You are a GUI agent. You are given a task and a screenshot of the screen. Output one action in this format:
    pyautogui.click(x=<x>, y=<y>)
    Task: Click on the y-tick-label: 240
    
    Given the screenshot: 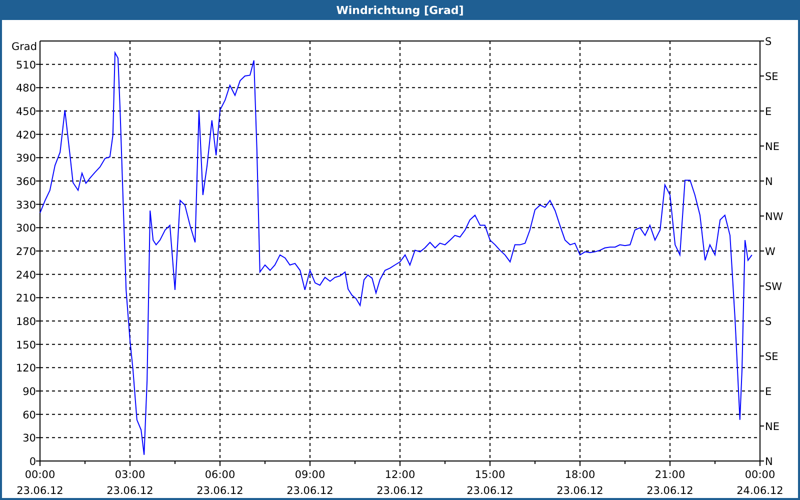 What is the action you would take?
    pyautogui.click(x=26, y=275)
    